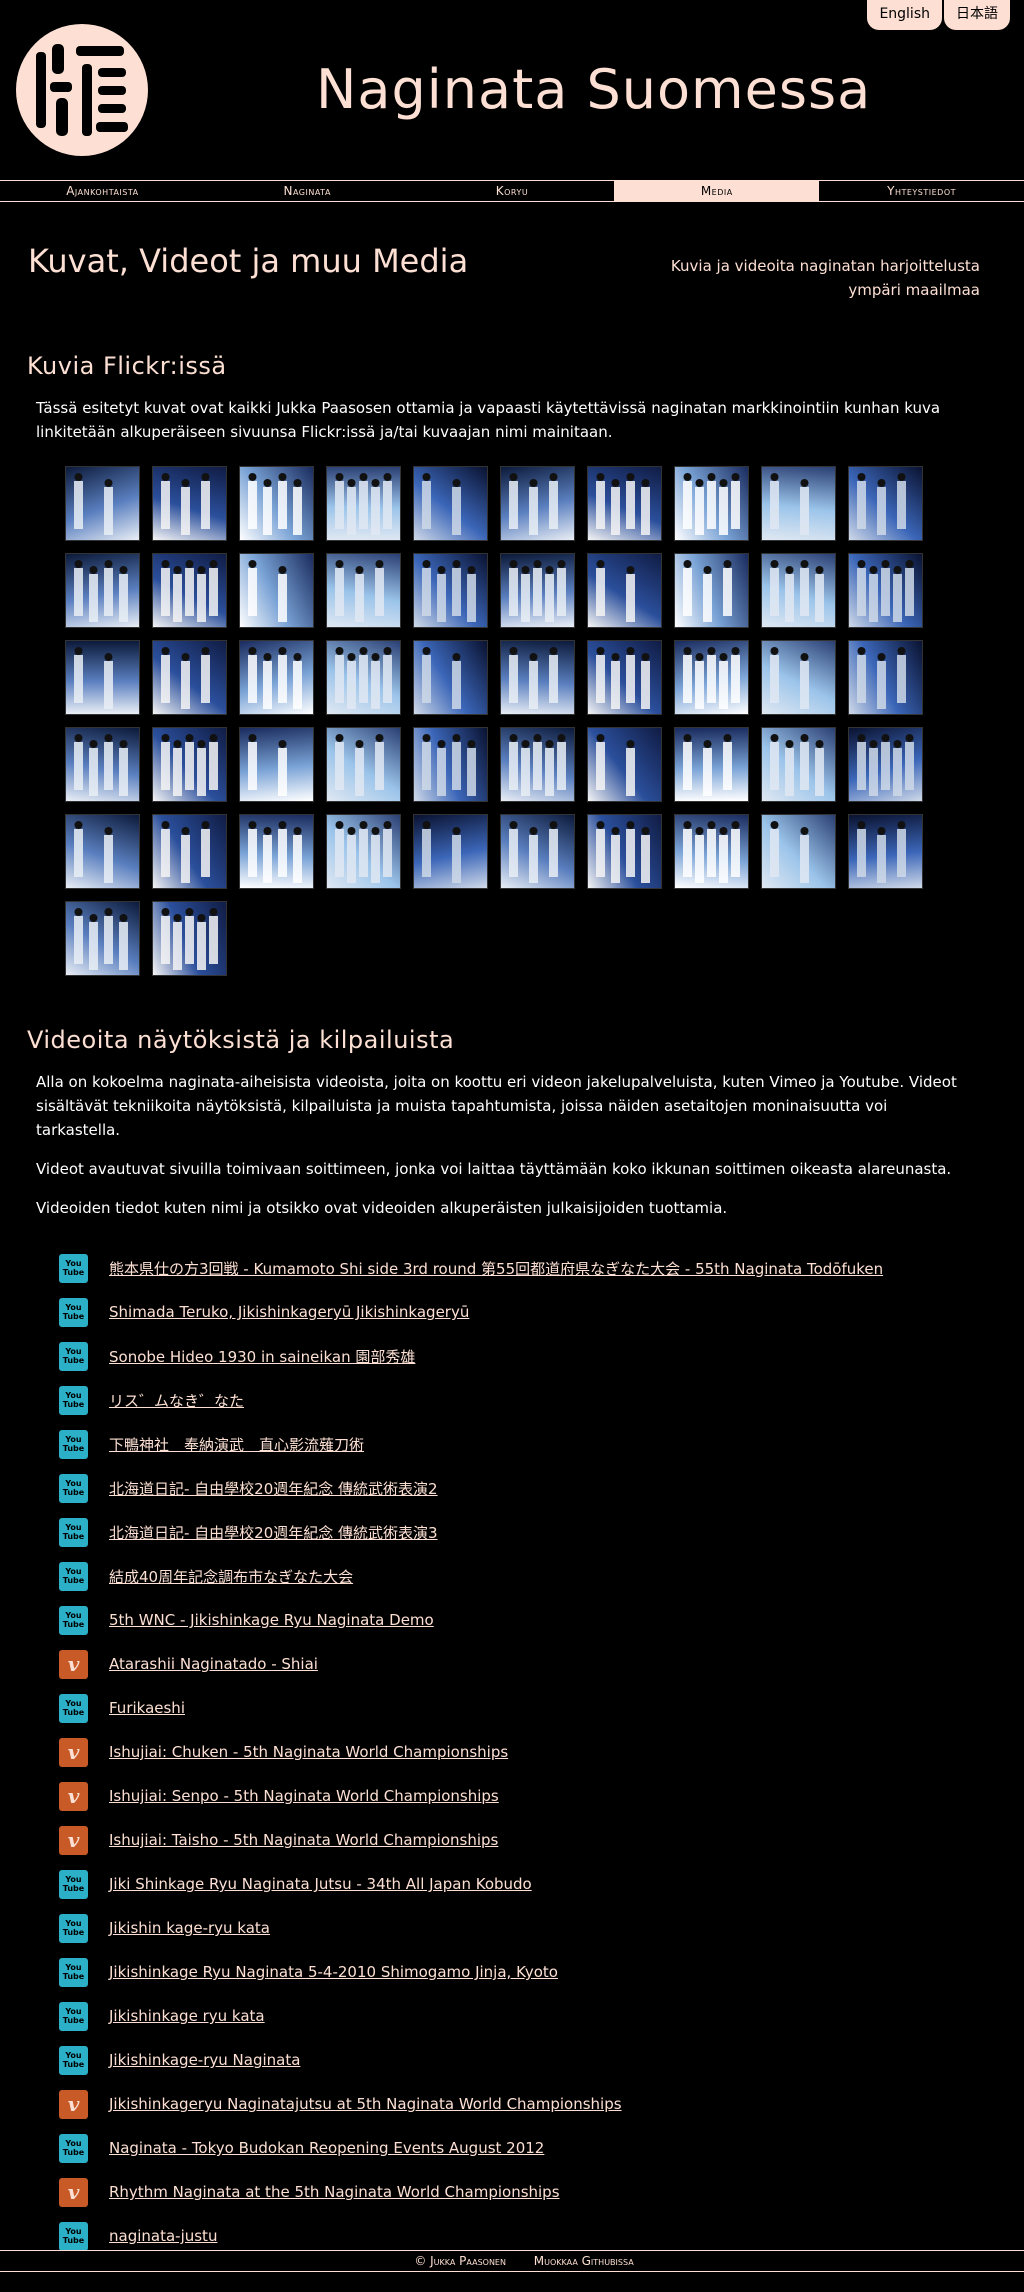  What do you see at coordinates (187, 2016) in the screenshot?
I see `video-link: Jikishinkage ryu kata` at bounding box center [187, 2016].